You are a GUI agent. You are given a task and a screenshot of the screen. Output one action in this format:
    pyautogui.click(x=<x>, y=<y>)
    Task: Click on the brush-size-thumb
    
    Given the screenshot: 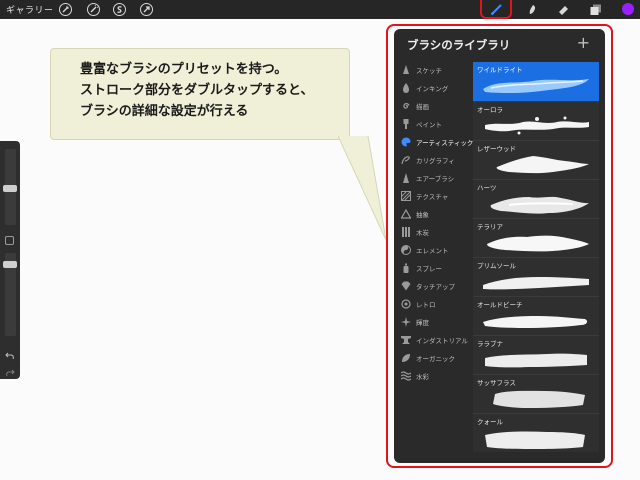 What is the action you would take?
    pyautogui.click(x=10, y=188)
    